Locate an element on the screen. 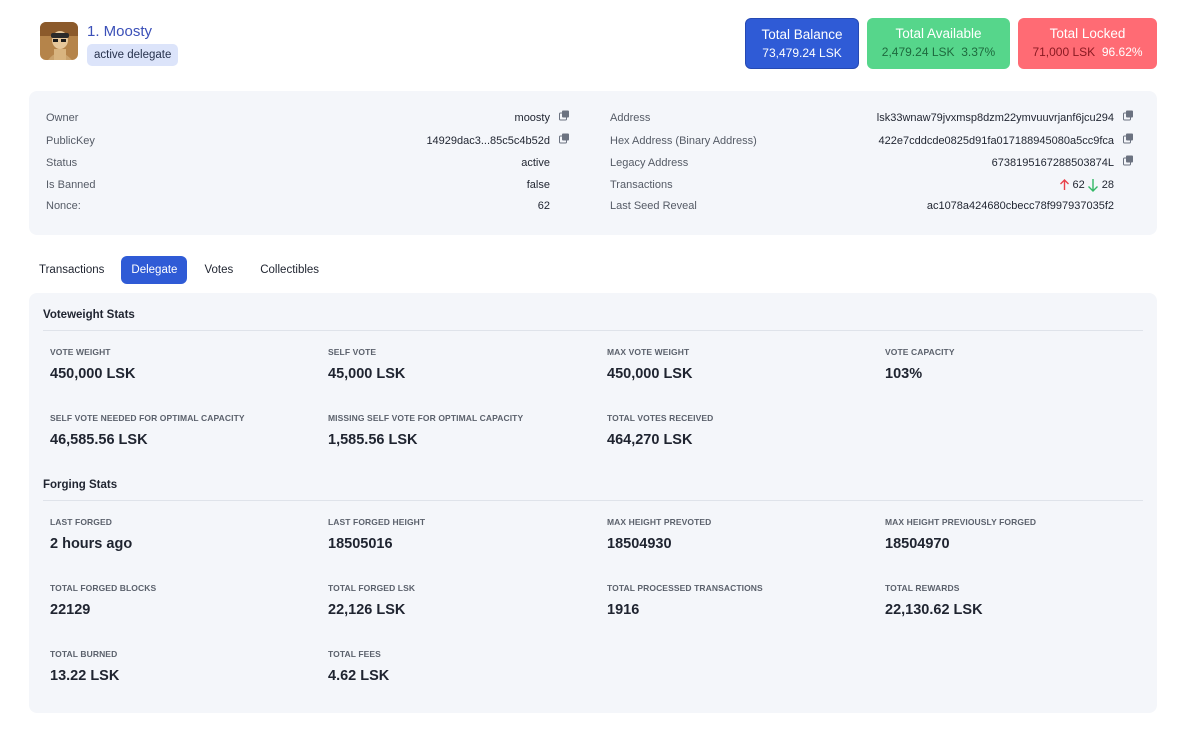  stat-value: 22,130.62 LSK is located at coordinates (934, 610).